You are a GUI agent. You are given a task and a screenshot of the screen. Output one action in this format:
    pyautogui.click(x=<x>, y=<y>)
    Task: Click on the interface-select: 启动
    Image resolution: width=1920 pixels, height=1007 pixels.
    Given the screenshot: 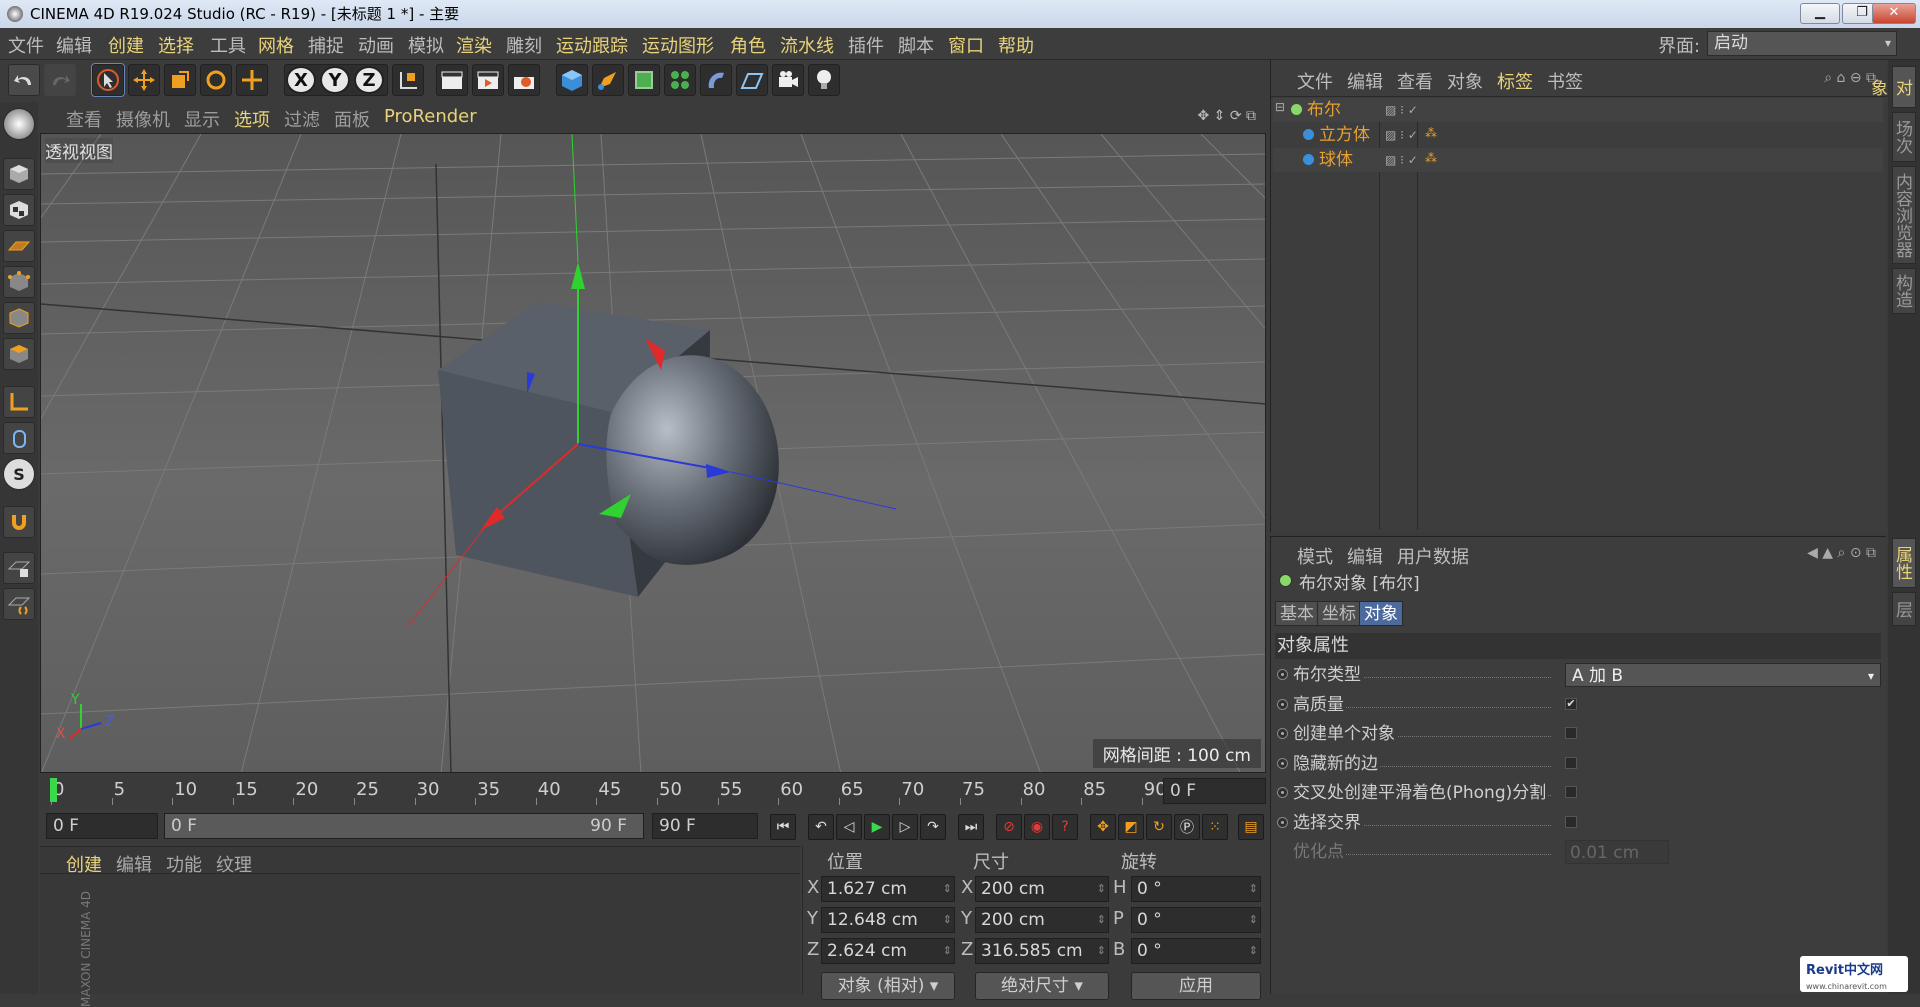 What is the action you would take?
    pyautogui.click(x=1802, y=43)
    